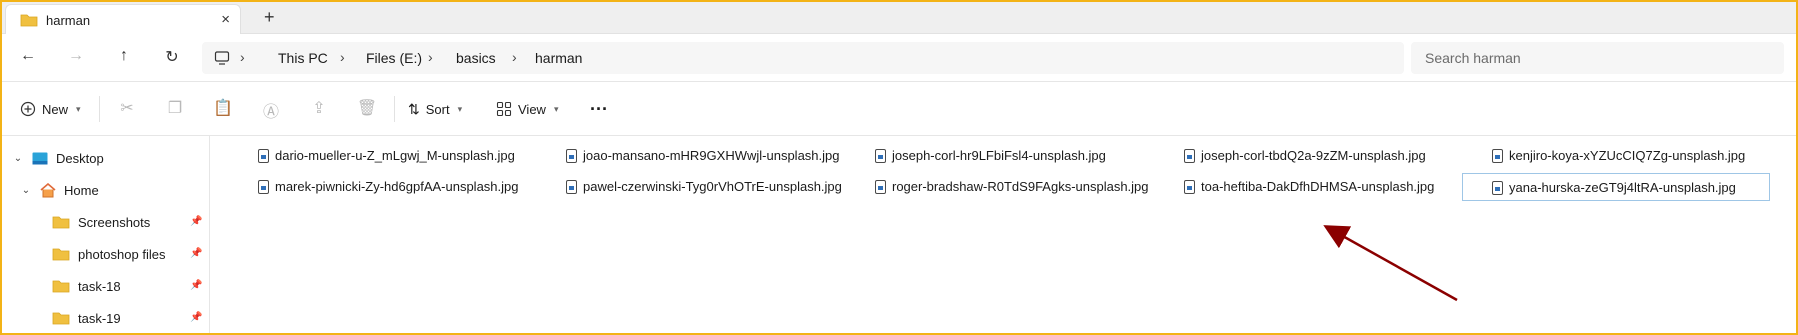  Describe the element at coordinates (532, 109) in the screenshot. I see `view-label: View` at that location.